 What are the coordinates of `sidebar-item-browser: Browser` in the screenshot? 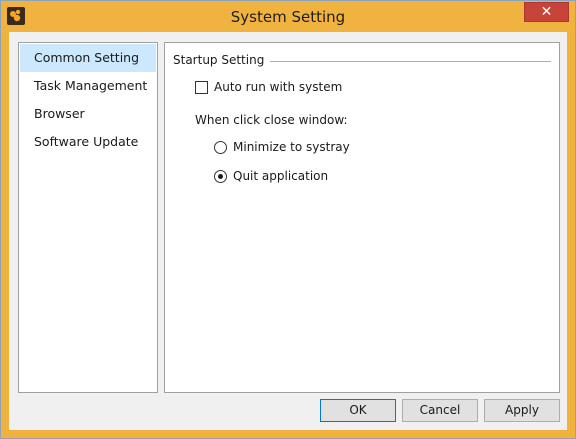 It's located at (88, 114).